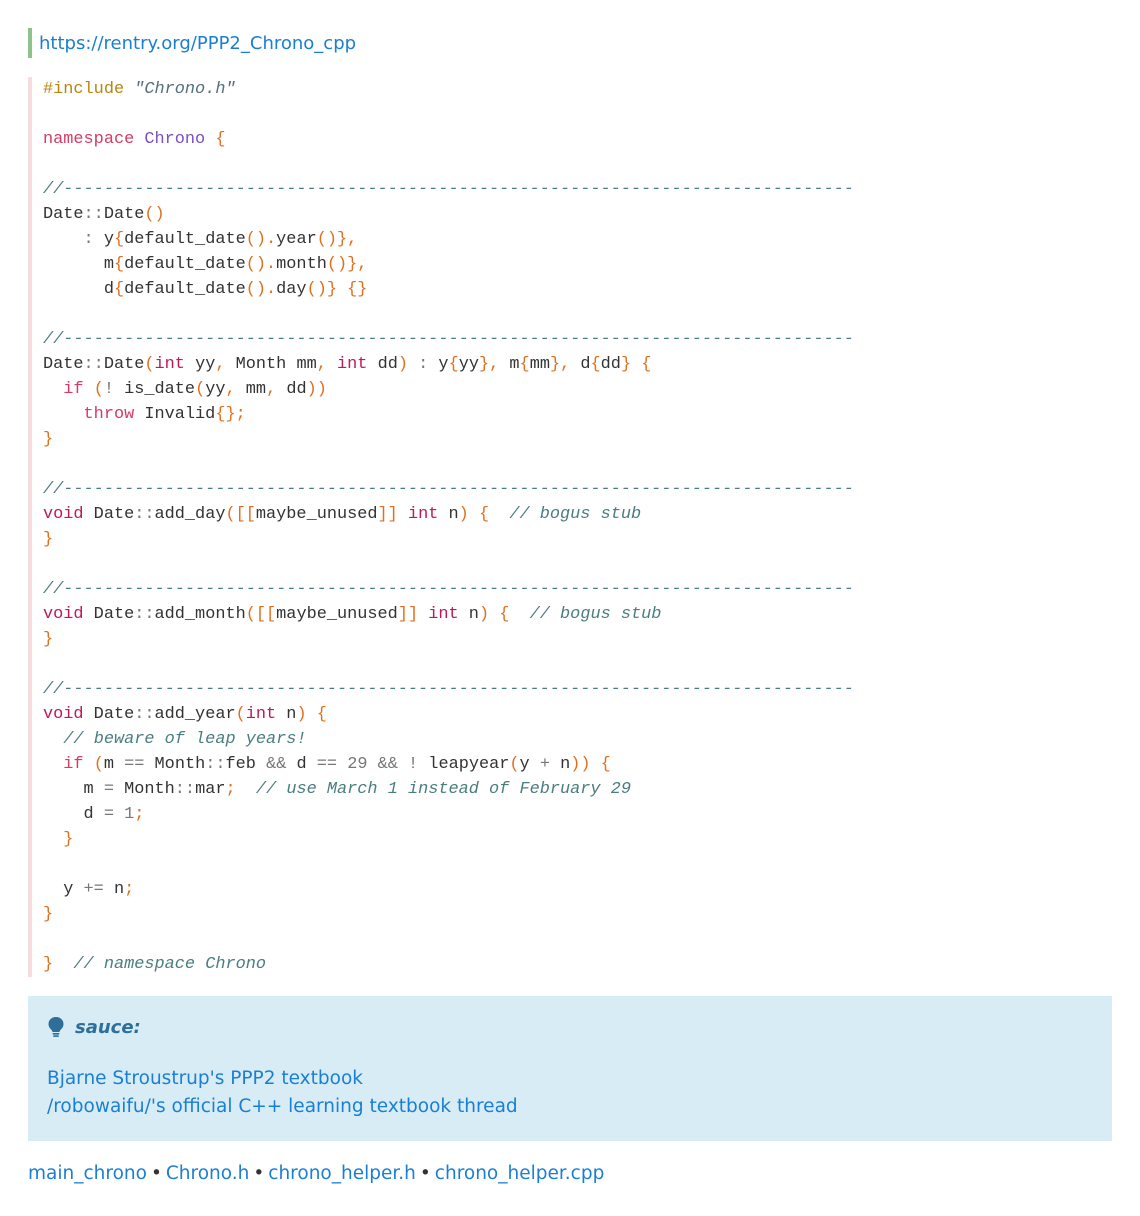  I want to click on code-token: is_date, so click(154, 389).